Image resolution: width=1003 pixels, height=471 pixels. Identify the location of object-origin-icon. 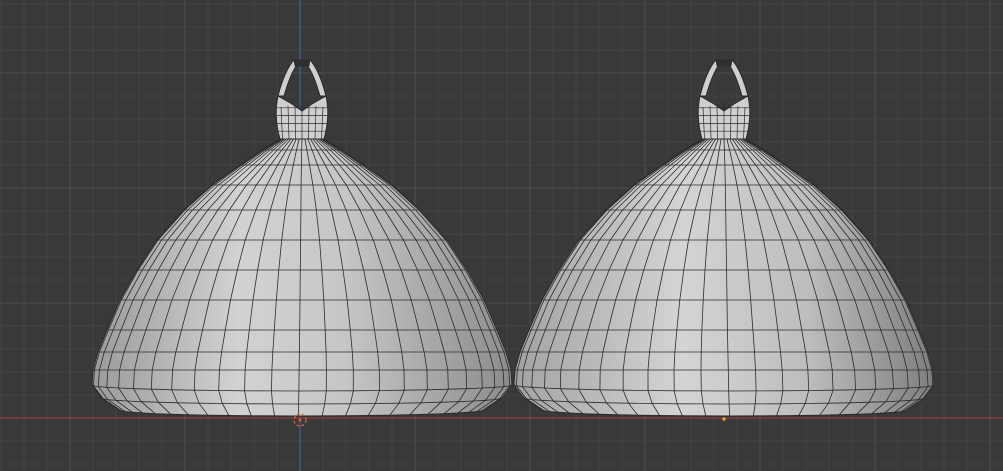
(724, 419).